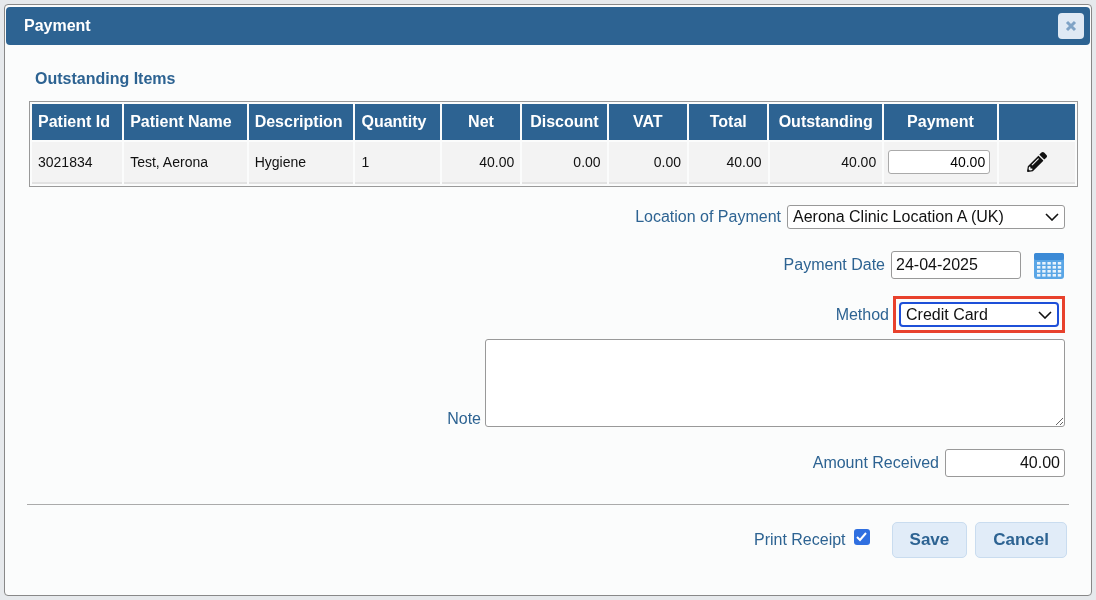  I want to click on column-header: Quantity, so click(397, 122).